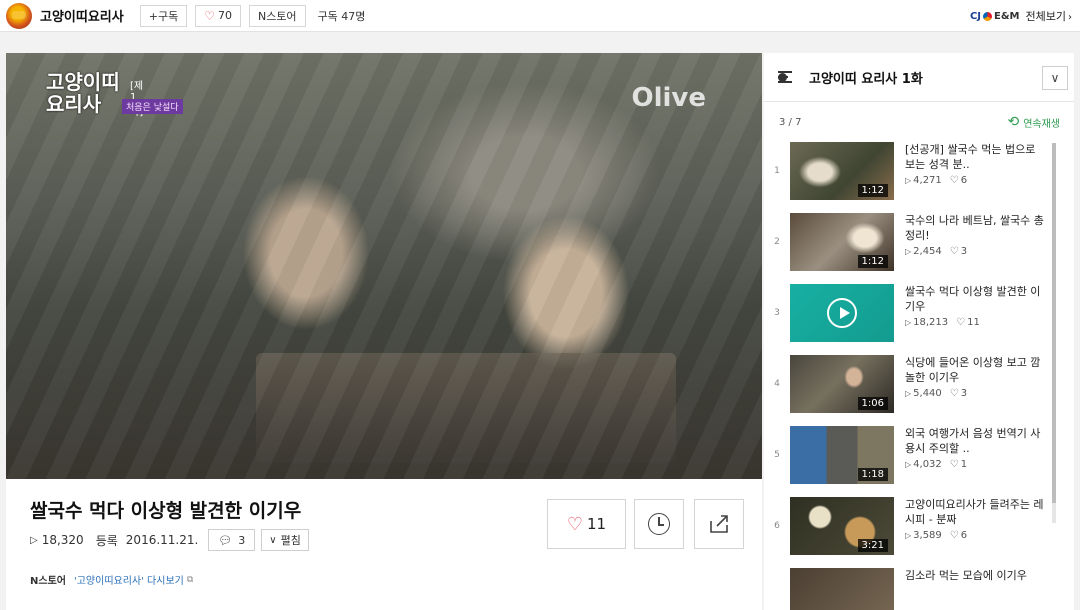 The height and width of the screenshot is (610, 1080). Describe the element at coordinates (994, 16) in the screenshot. I see `cj-logo: CJ E&M` at that location.